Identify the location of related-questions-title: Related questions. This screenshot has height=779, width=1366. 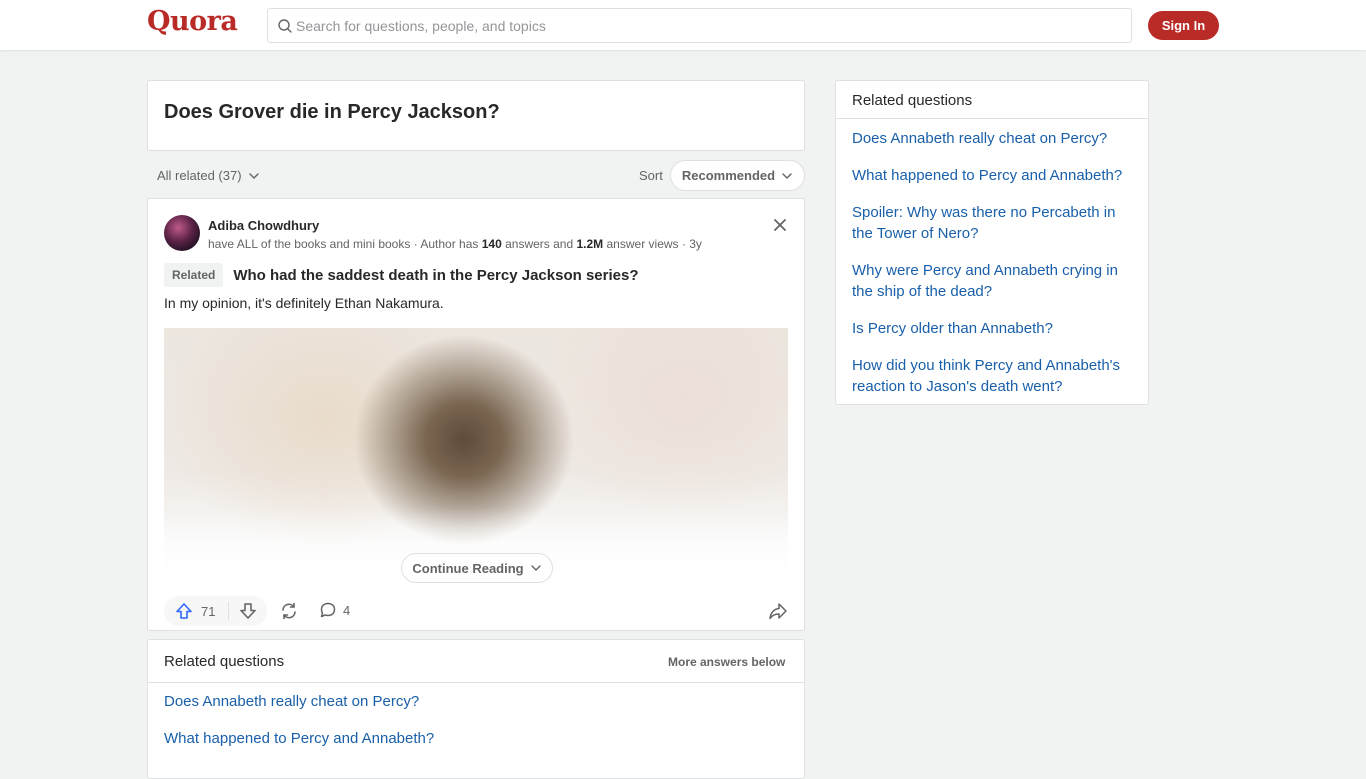
(224, 661).